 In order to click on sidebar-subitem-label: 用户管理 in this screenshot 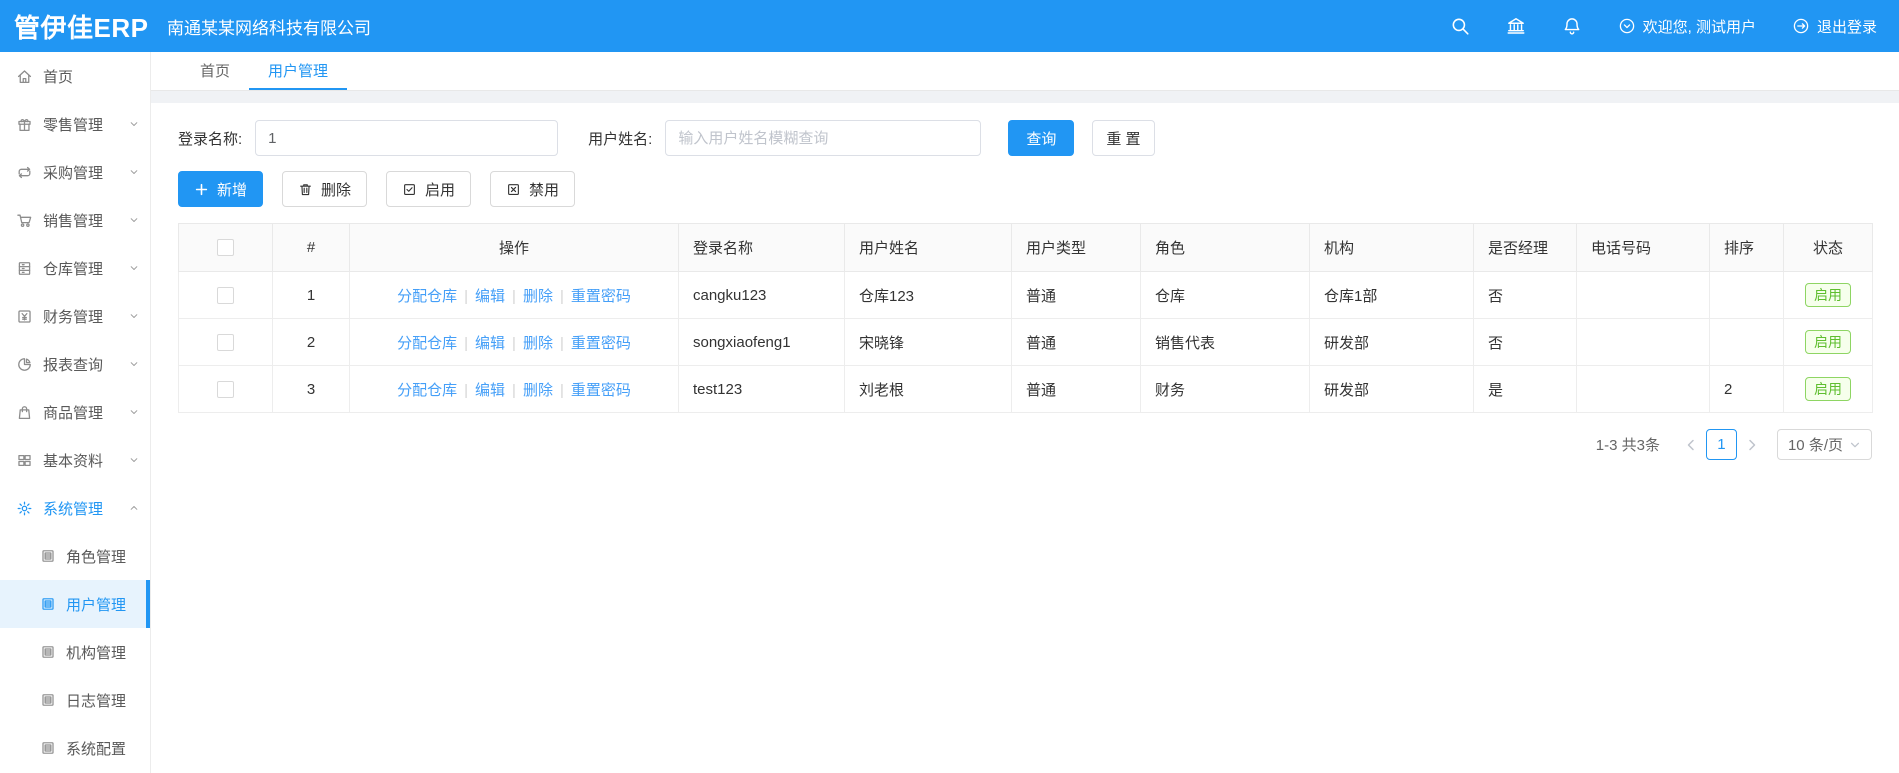, I will do `click(96, 605)`.